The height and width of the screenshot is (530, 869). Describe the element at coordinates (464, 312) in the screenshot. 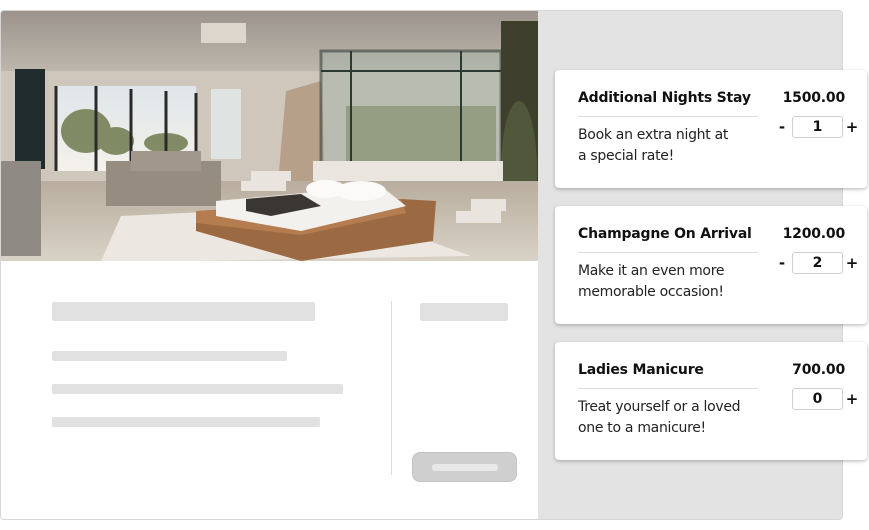

I see `skeleton-price` at that location.